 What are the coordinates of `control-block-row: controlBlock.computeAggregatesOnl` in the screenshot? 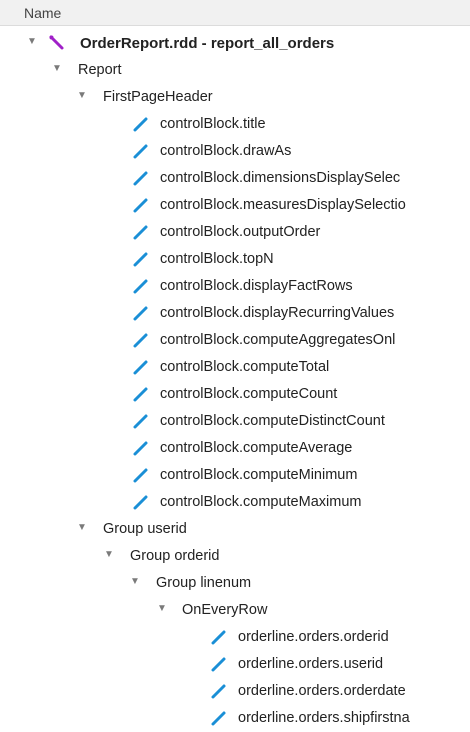 It's located at (235, 340).